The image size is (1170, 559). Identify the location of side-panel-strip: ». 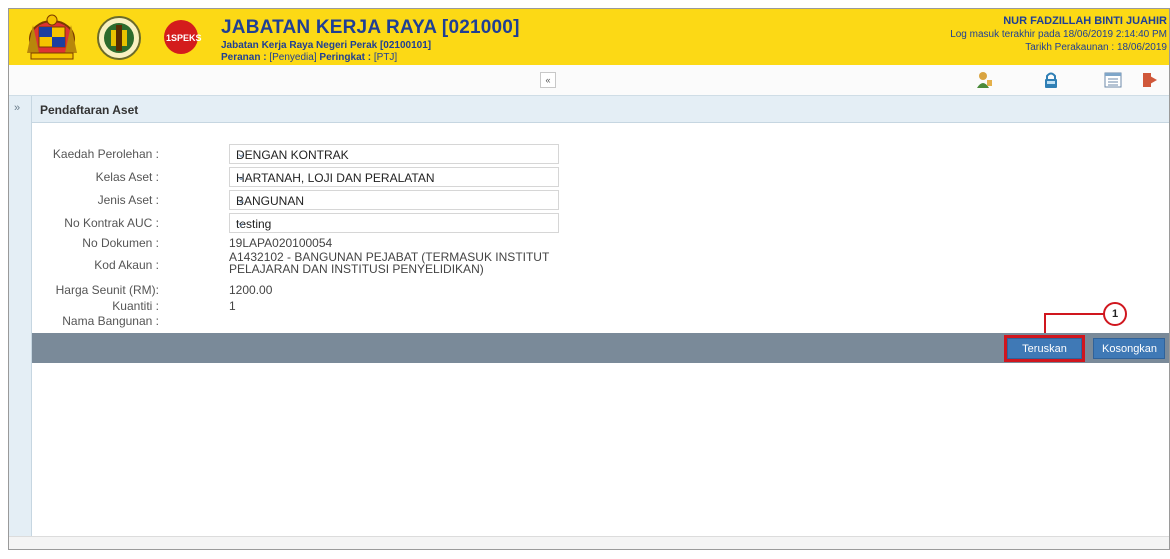
(20, 316).